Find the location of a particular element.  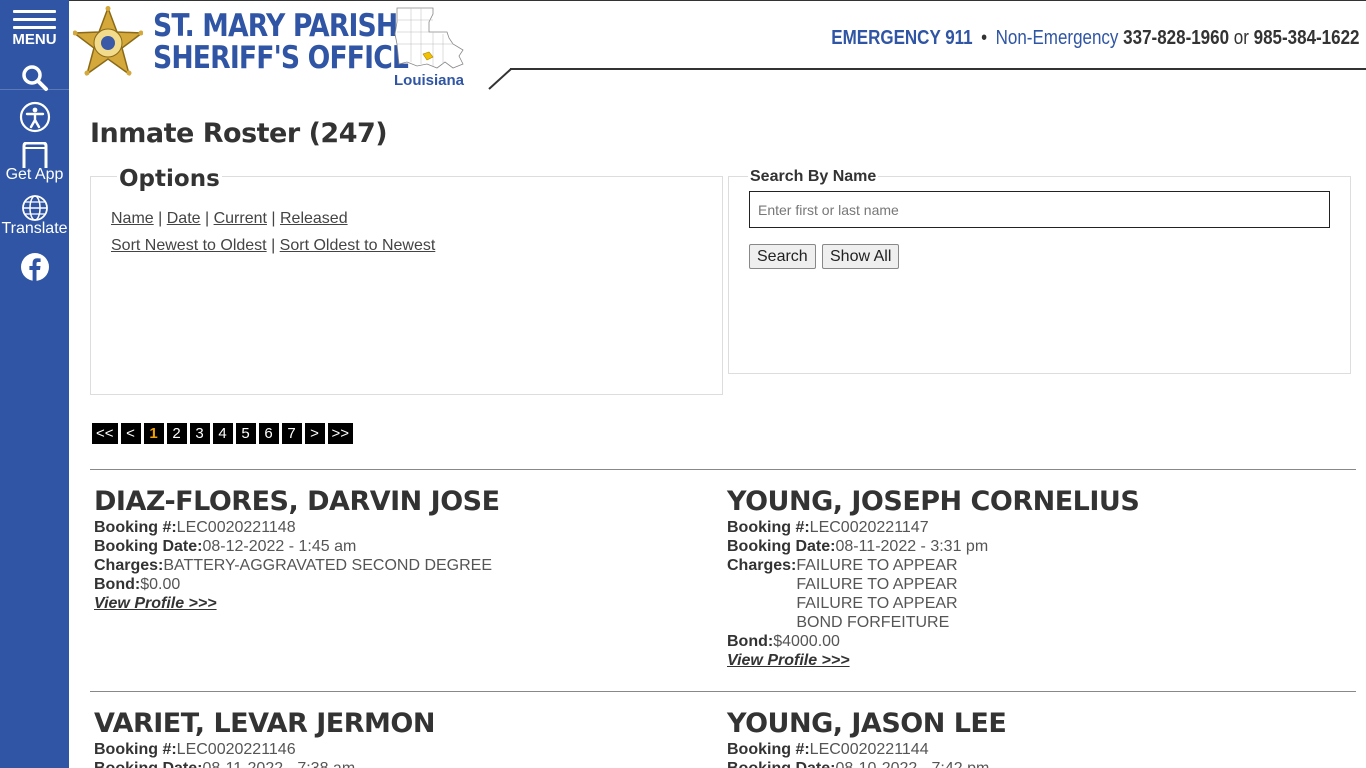

search-panel: Search By Name Search Show All is located at coordinates (1039, 271).